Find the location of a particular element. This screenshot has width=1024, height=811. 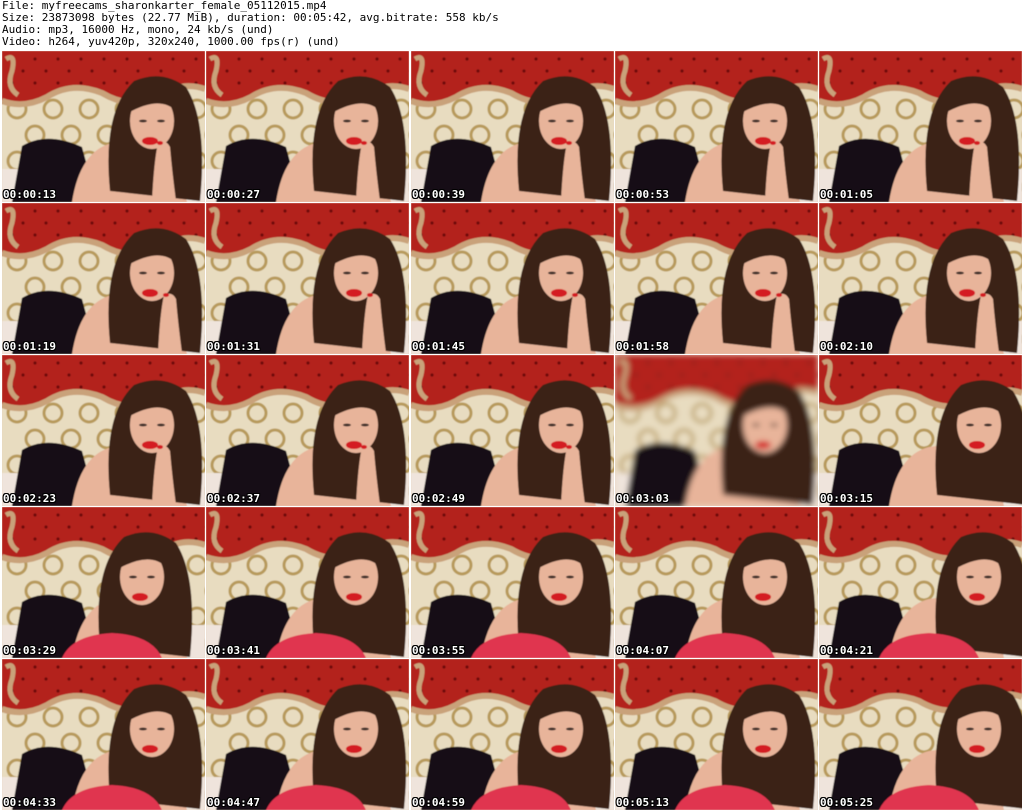

thumbnail-timestamp: 00:00:27 is located at coordinates (233, 194).